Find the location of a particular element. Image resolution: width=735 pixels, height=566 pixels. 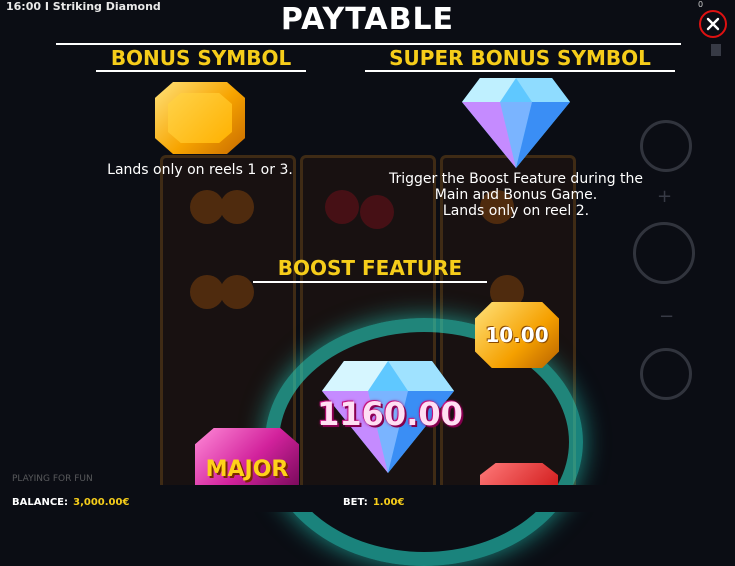

balance-label: BALANCE: is located at coordinates (40, 502).